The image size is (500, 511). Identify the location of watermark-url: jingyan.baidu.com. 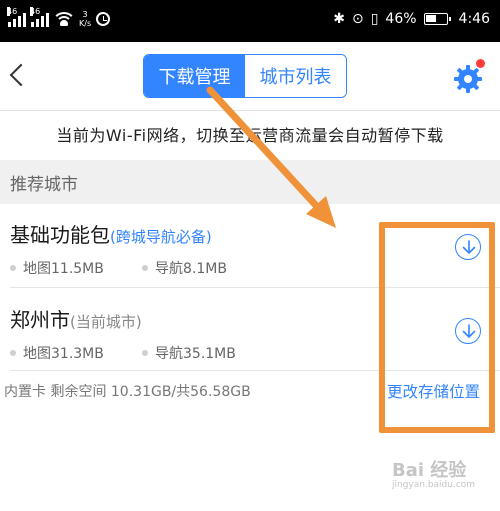
(434, 485).